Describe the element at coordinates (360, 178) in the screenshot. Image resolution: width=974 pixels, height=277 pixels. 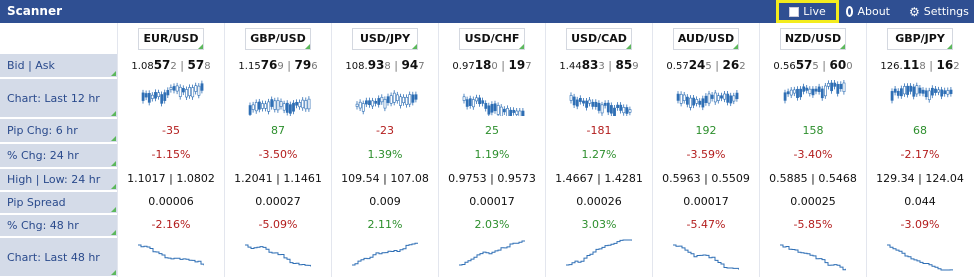
I see `high-24hr: 109.54` at that location.